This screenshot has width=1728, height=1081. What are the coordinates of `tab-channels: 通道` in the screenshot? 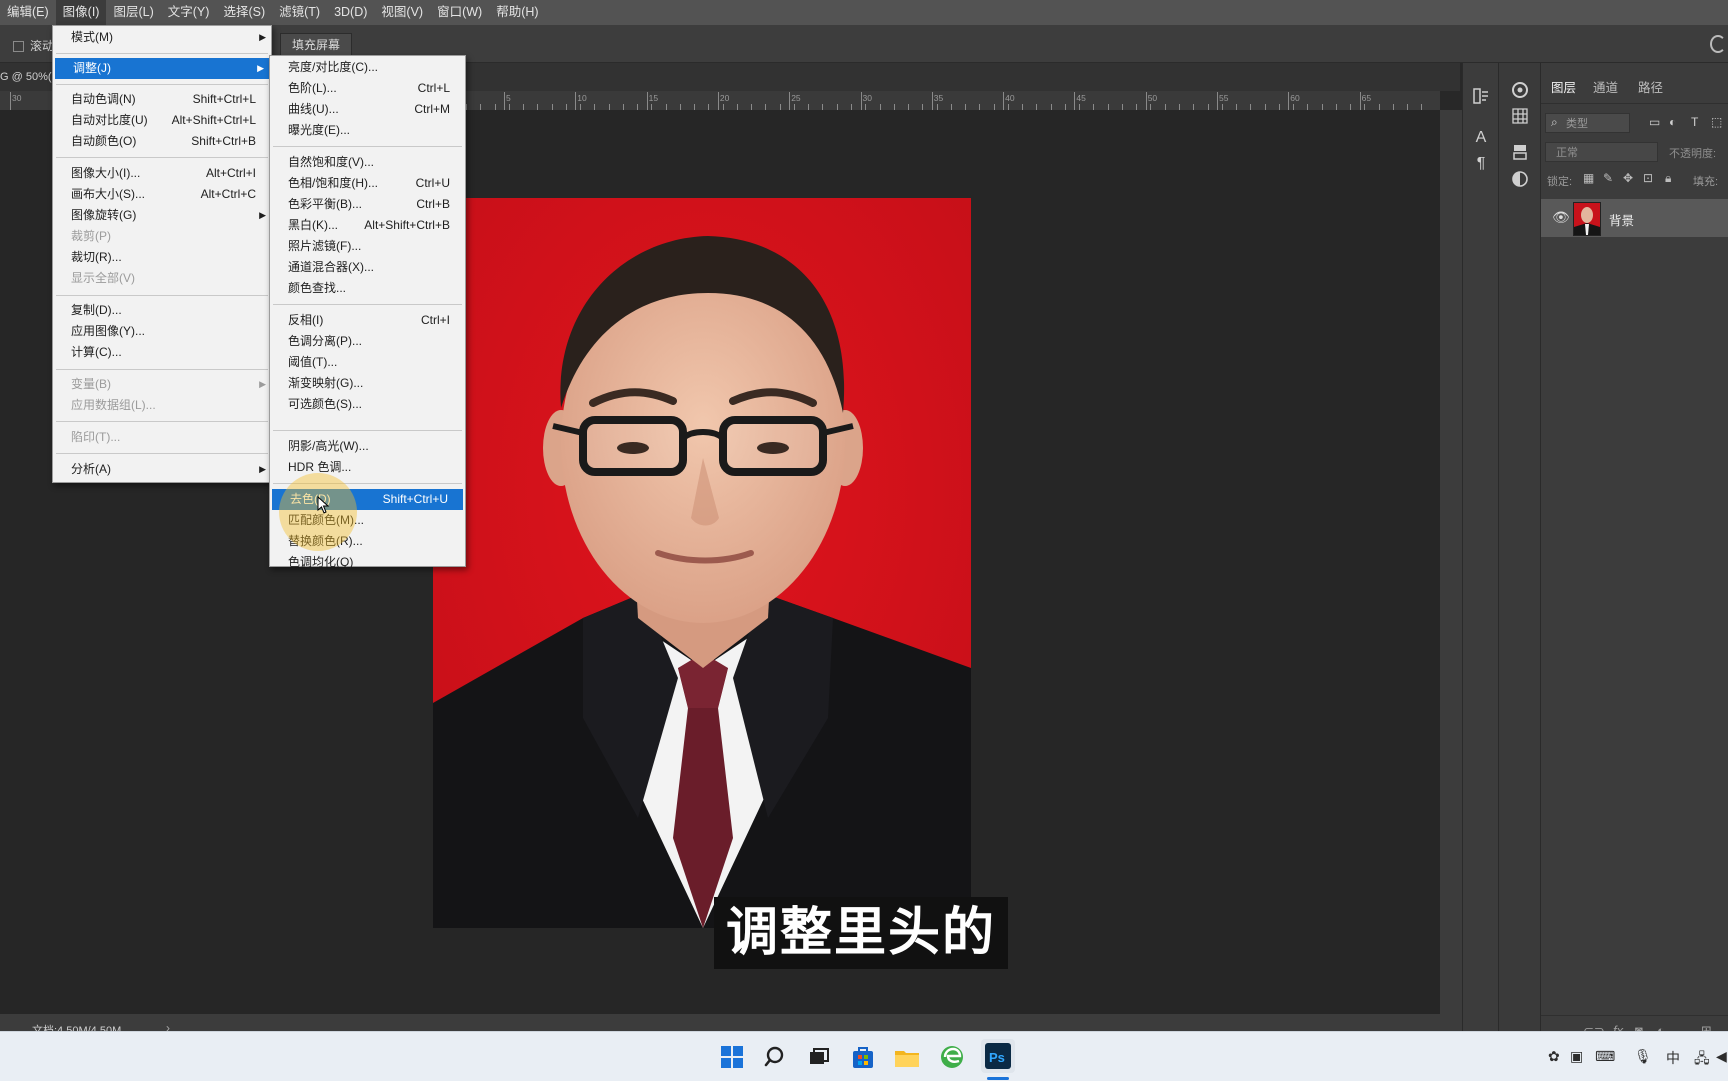 It's located at (1605, 86).